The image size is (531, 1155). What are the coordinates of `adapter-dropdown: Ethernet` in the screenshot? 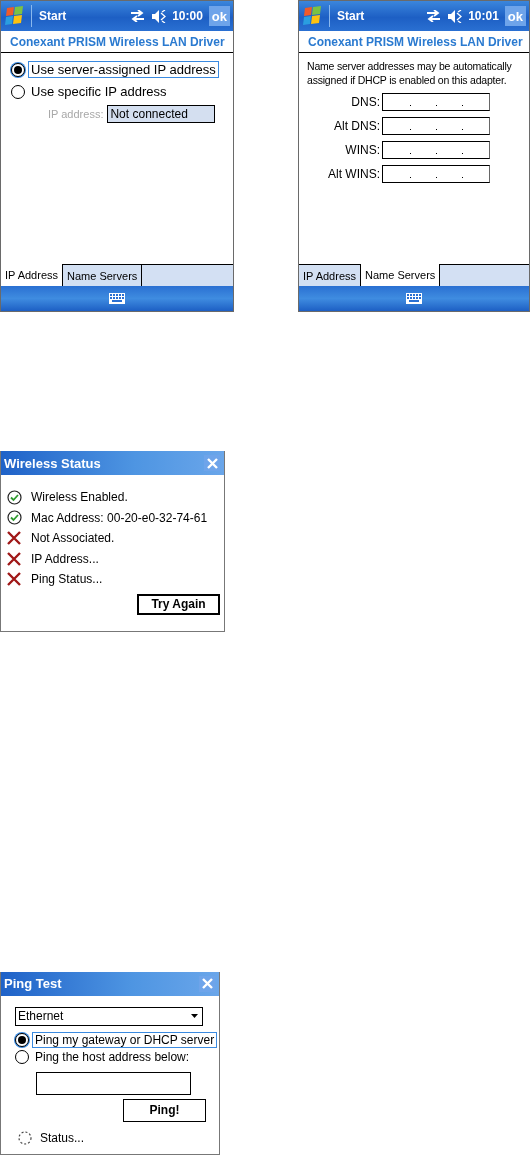 It's located at (109, 1016).